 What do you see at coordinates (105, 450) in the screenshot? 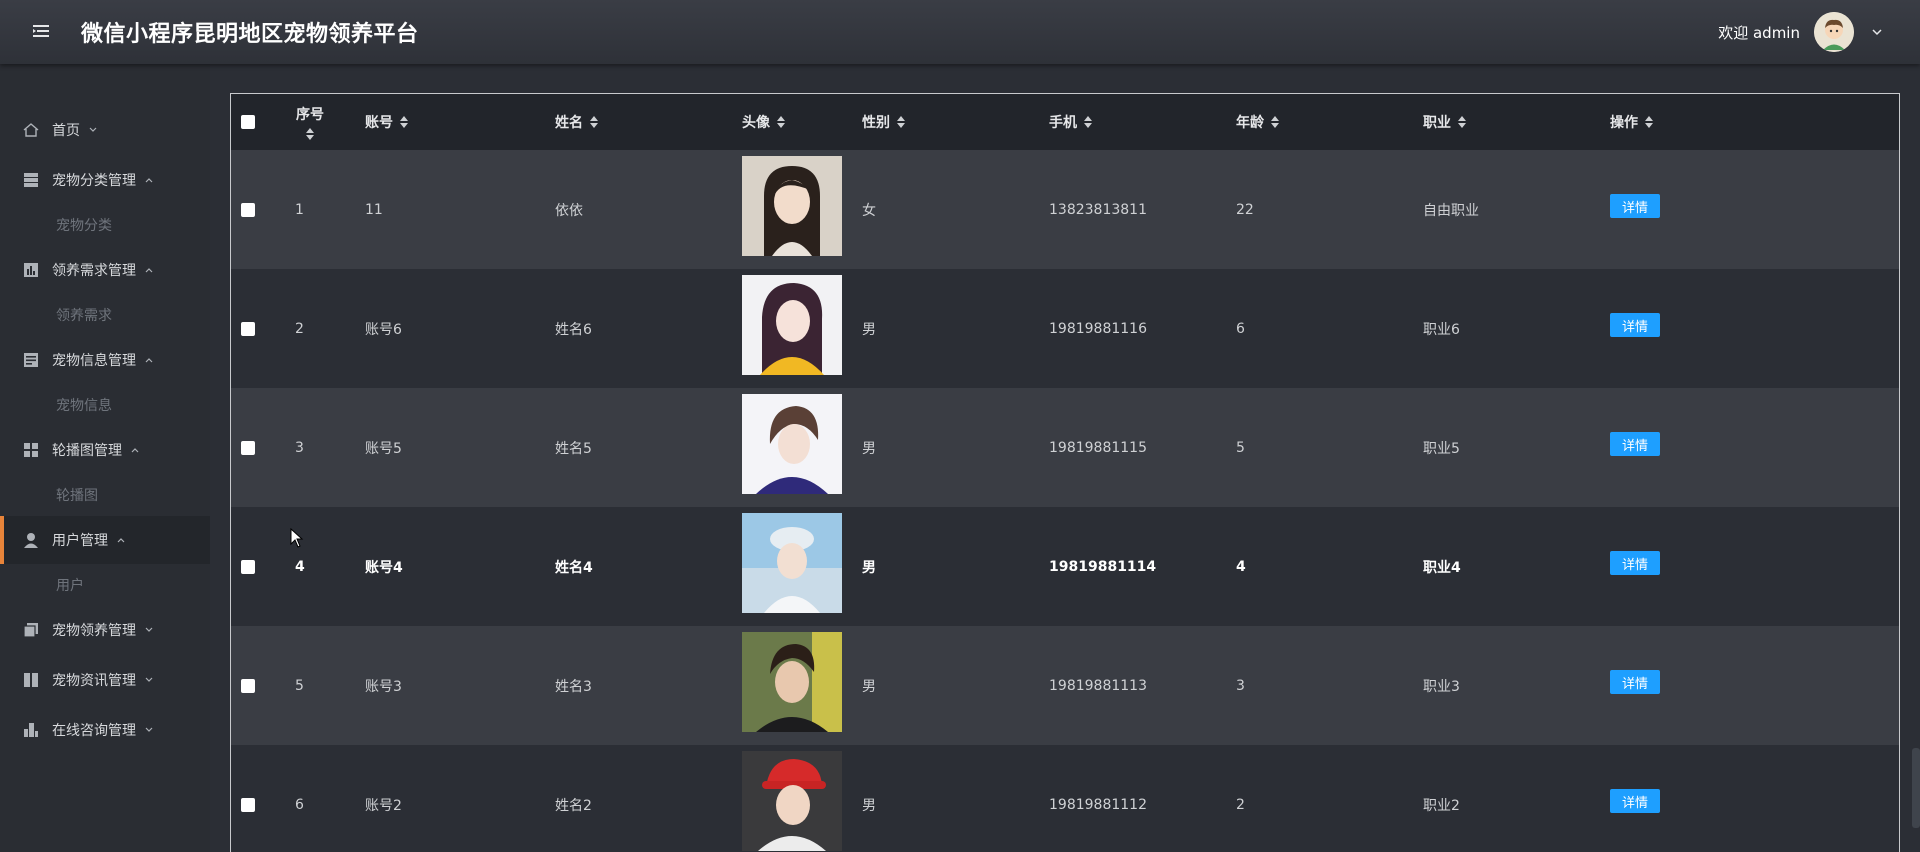
I see `sidebar-item-carousel: 轮播图管理` at bounding box center [105, 450].